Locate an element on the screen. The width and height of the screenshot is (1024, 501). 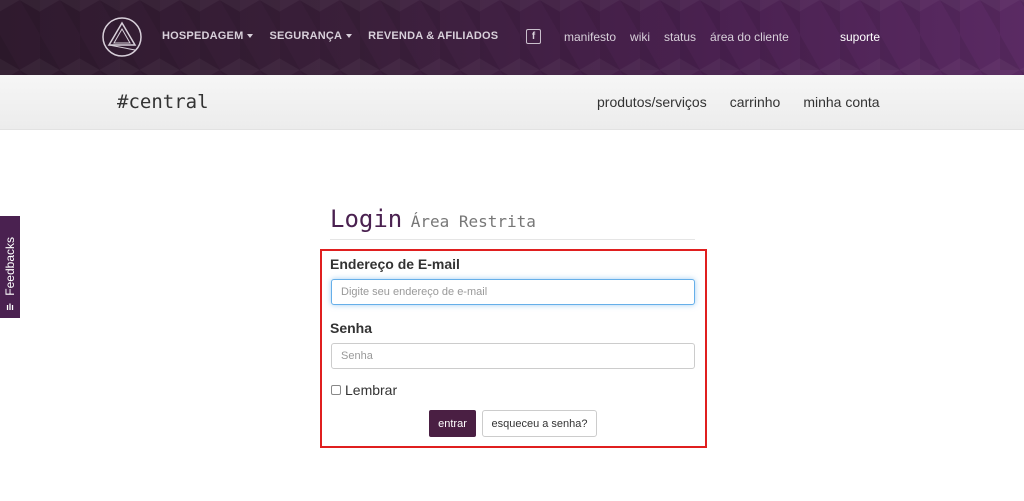
password-label: Senha is located at coordinates (351, 328).